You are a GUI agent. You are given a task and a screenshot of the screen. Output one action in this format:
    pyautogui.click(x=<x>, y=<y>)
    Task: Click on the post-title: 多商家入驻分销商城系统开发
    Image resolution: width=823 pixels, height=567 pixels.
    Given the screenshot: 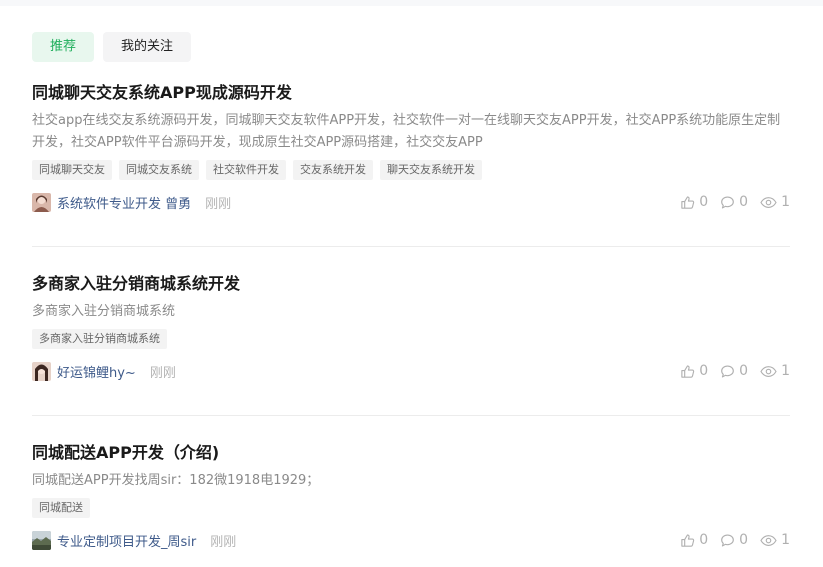 What is the action you would take?
    pyautogui.click(x=411, y=284)
    